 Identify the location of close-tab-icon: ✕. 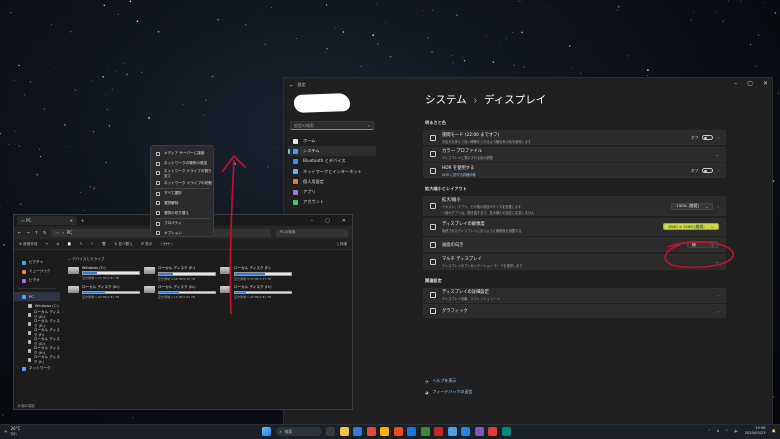
(71, 220).